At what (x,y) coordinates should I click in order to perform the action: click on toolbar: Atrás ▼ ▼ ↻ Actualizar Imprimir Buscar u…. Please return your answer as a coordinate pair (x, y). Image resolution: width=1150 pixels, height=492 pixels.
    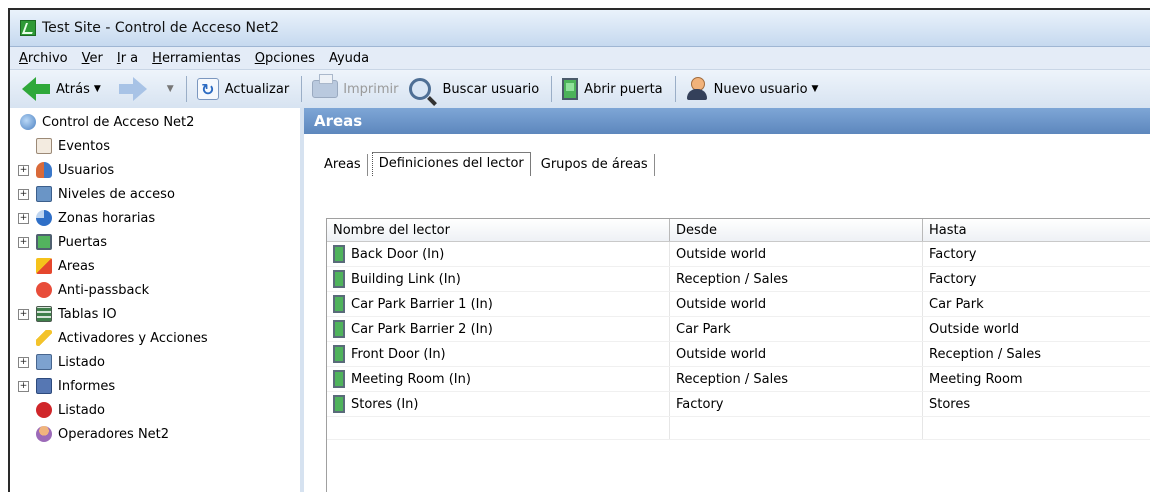
    Looking at the image, I should click on (580, 89).